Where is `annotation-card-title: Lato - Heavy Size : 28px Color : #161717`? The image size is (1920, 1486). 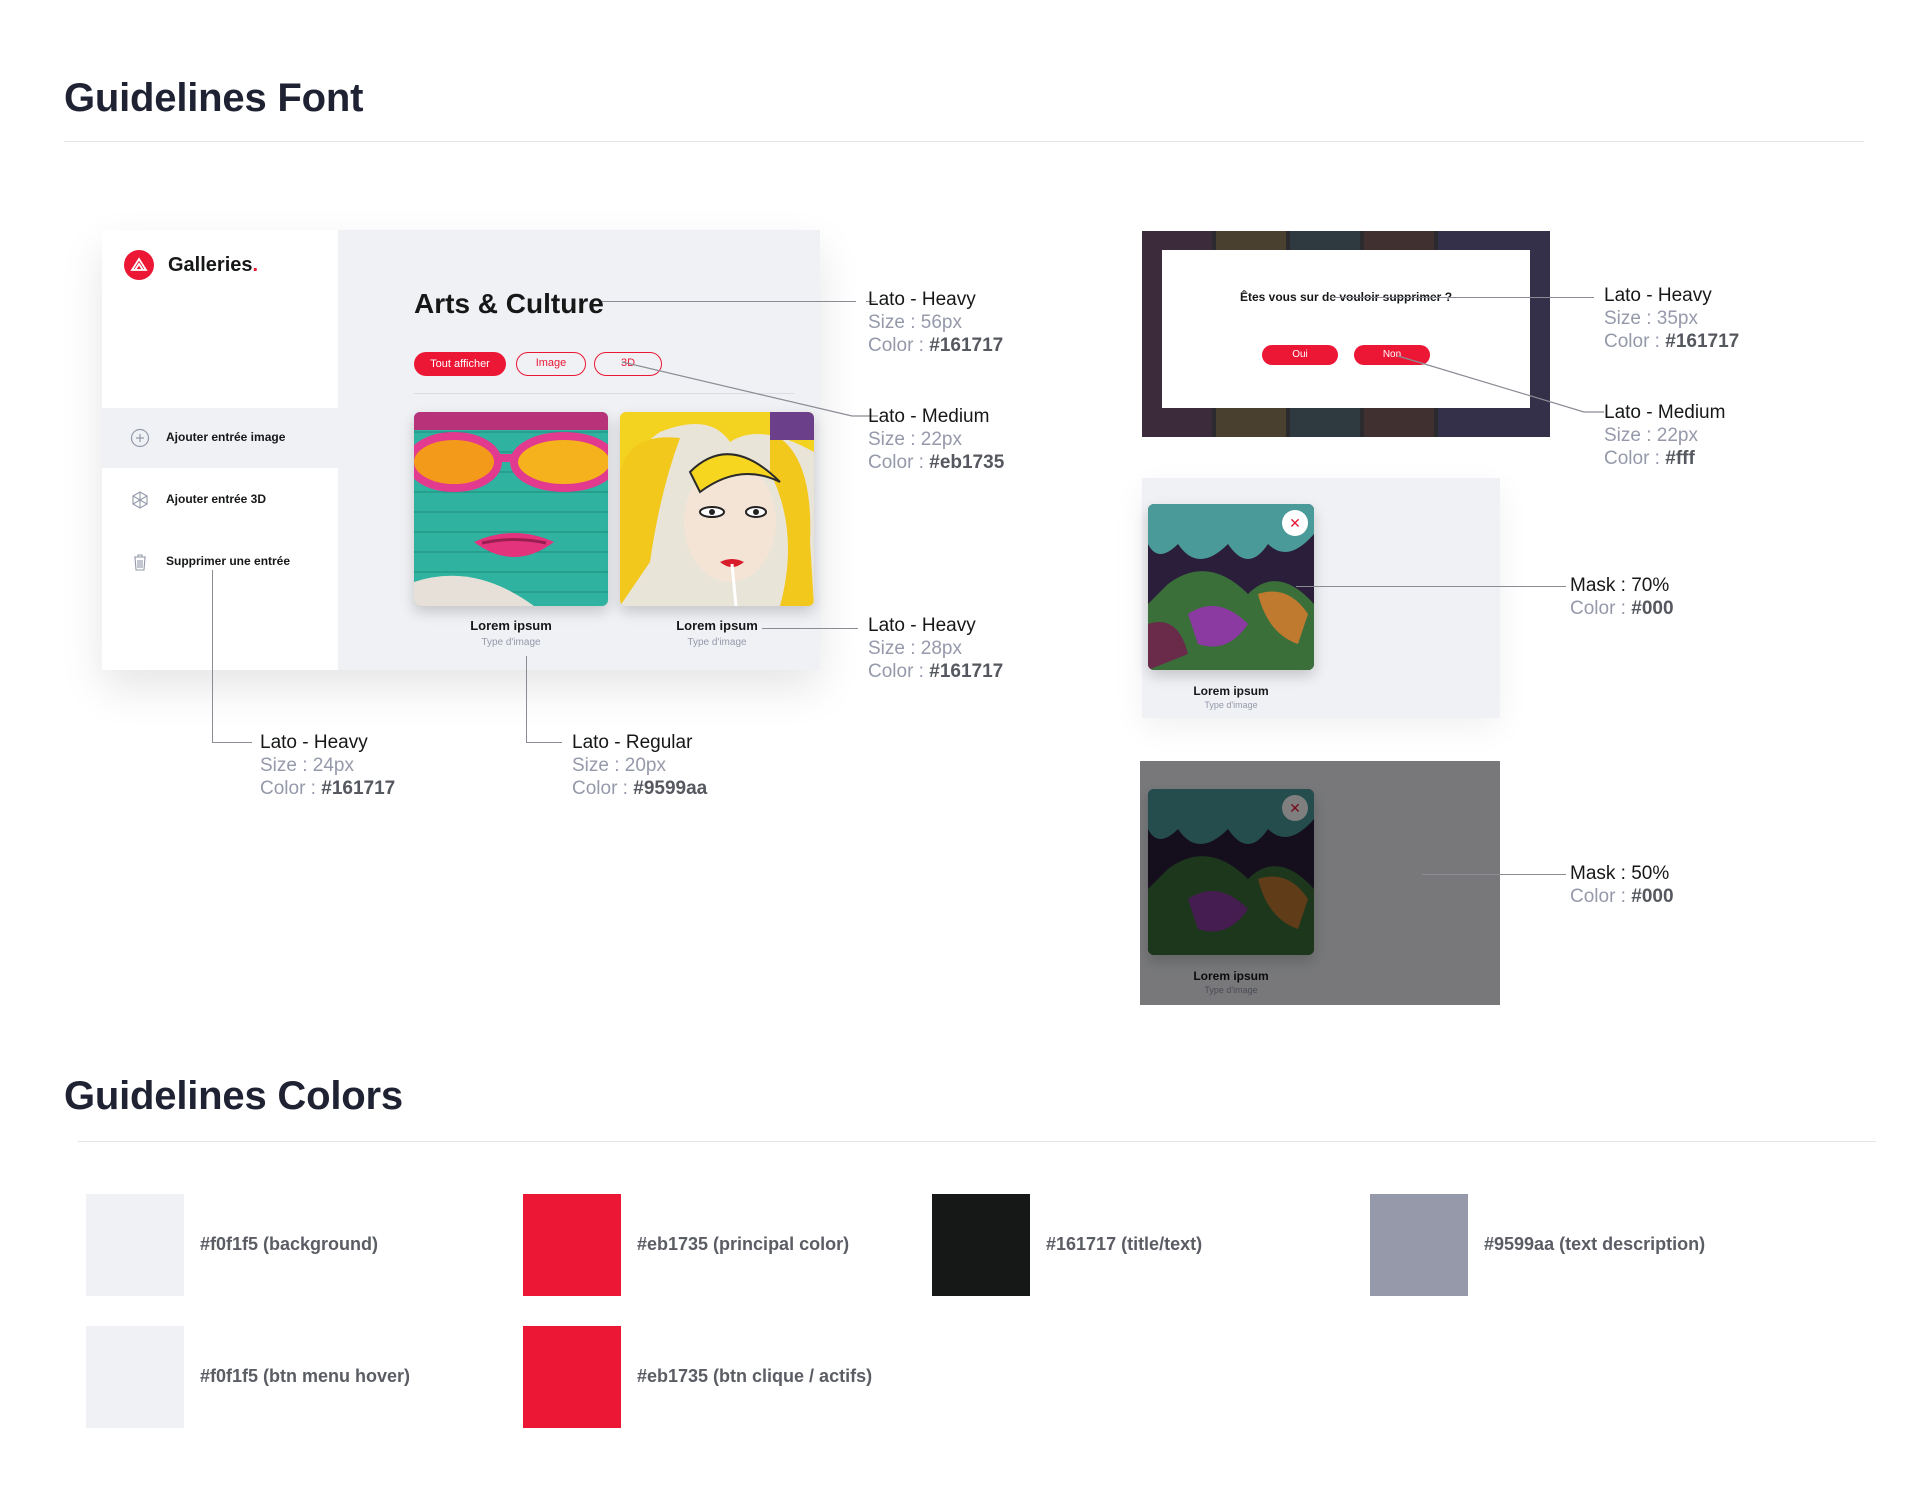 annotation-card-title: Lato - Heavy Size : 28px Color : #161717 is located at coordinates (936, 648).